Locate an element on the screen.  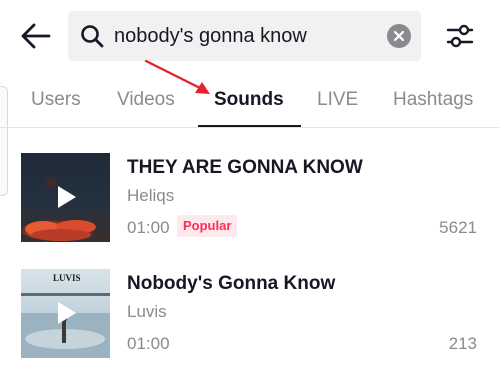
sliders-filter-icon is located at coordinates (460, 36).